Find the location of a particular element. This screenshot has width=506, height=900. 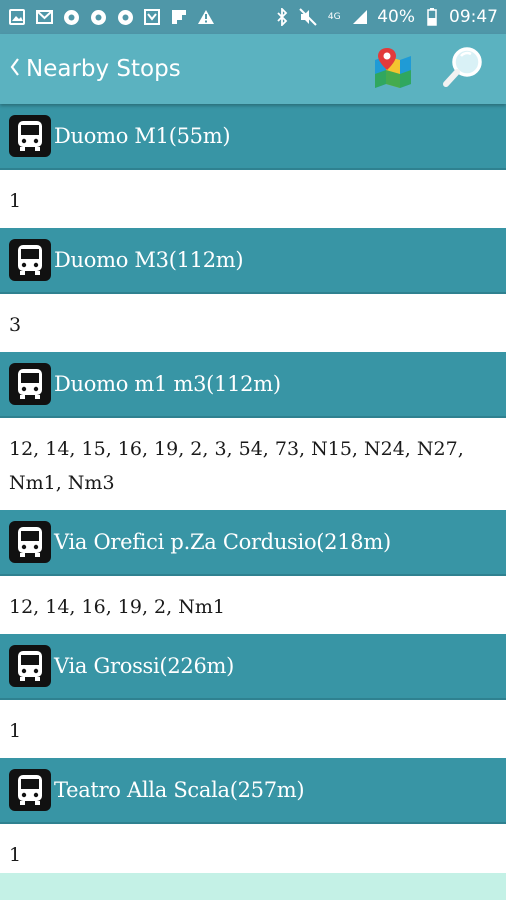

stop-lines: 12, 14, 16, 19, 2, Nm1 is located at coordinates (253, 605).